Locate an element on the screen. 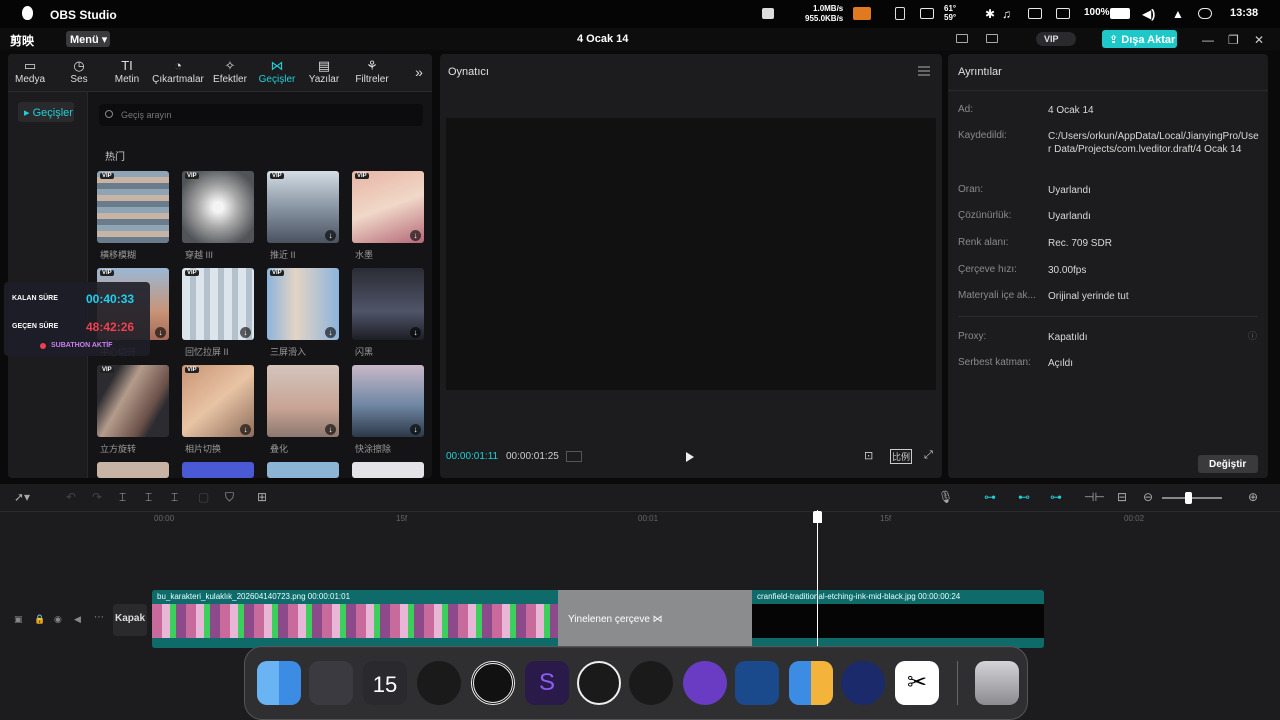 The image size is (1280, 720). undo-icon: ↶ is located at coordinates (71, 497).